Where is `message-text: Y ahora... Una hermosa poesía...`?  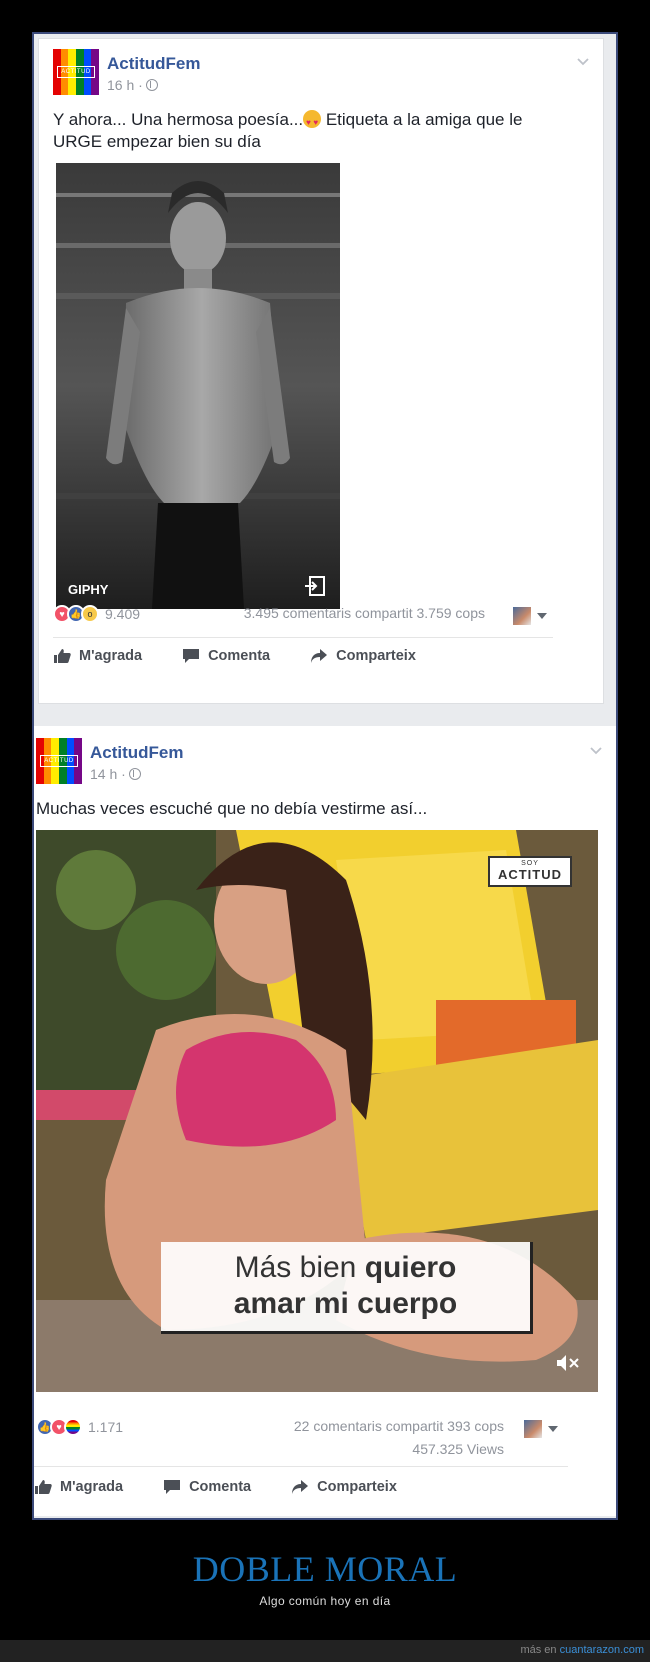 message-text: Y ahora... Una hermosa poesía... is located at coordinates (178, 119).